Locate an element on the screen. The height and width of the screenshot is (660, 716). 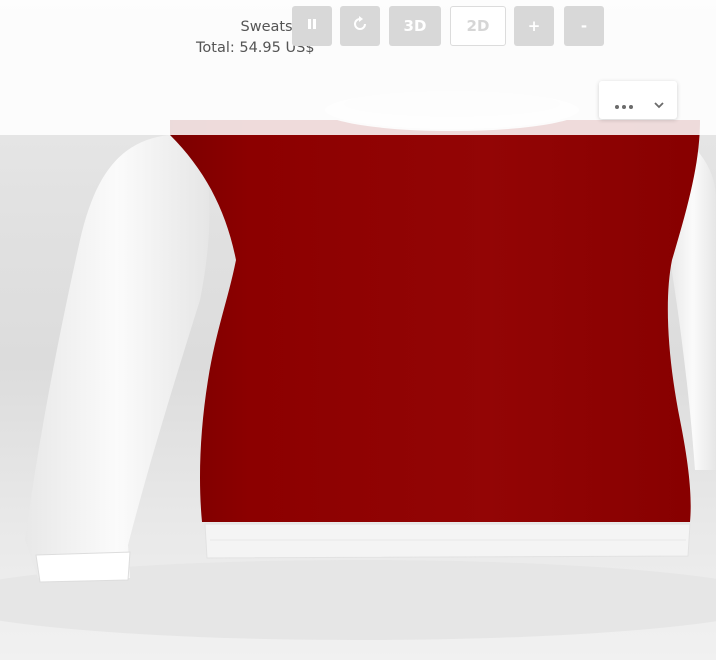
rotate-icon is located at coordinates (360, 26).